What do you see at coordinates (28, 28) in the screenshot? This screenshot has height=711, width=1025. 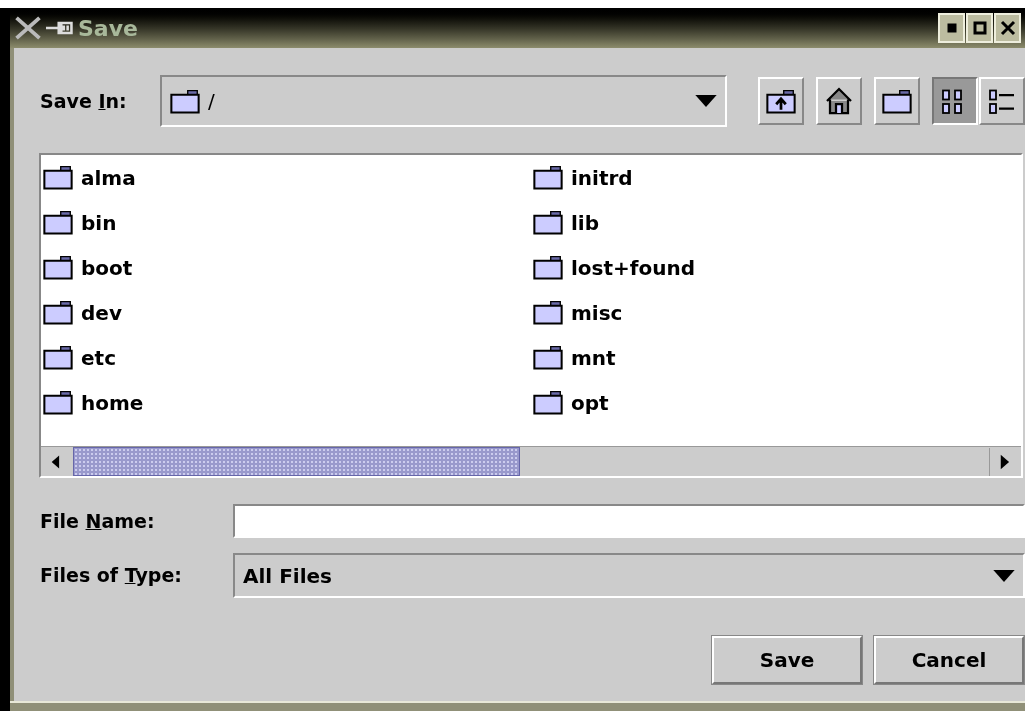 I see `x-logo-icon` at bounding box center [28, 28].